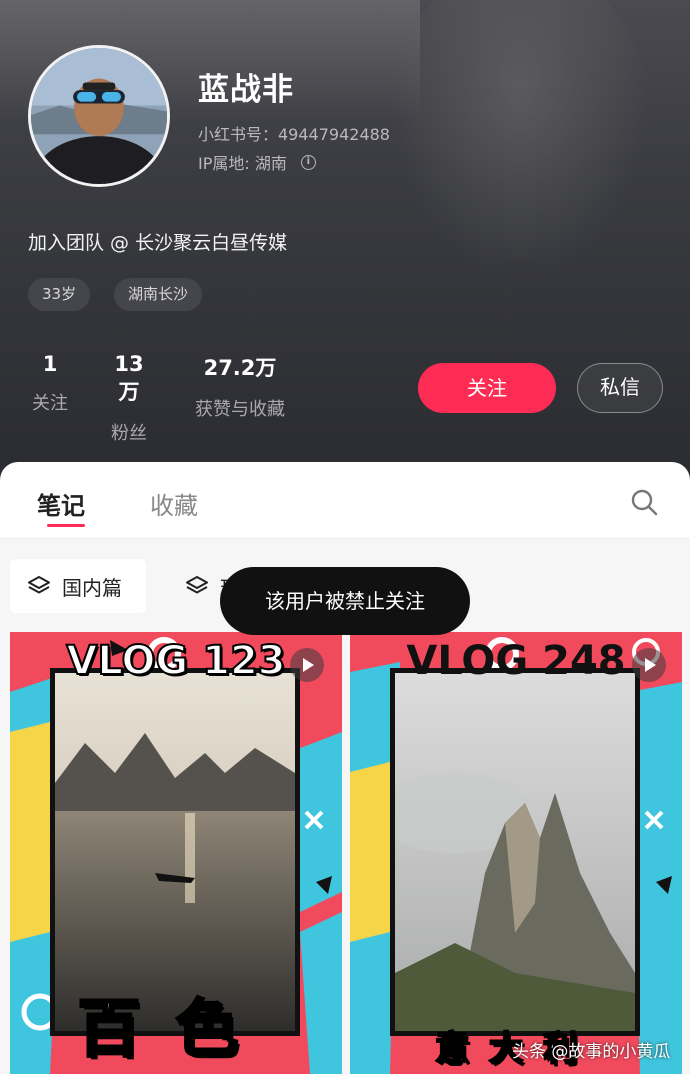 The height and width of the screenshot is (1074, 690). I want to click on filter-chip-domestic: 国内篇, so click(78, 586).